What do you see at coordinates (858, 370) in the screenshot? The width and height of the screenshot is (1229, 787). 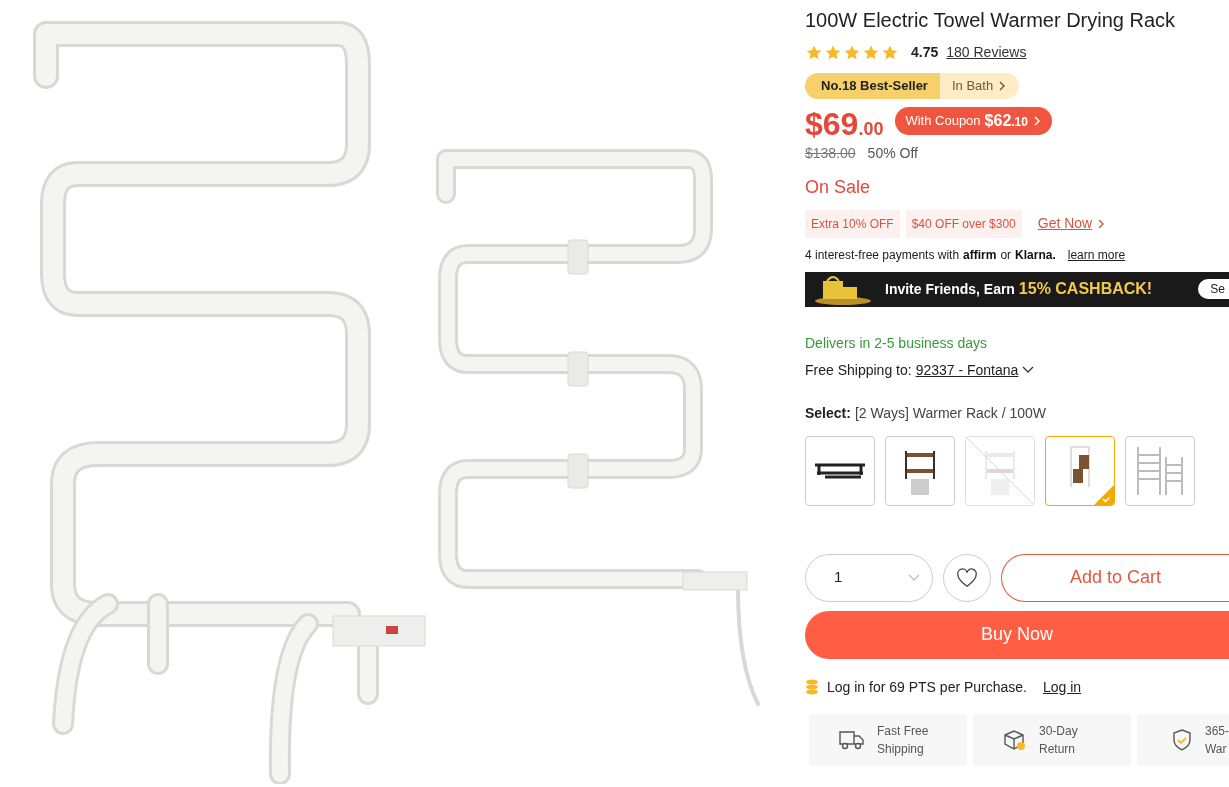 I see `shipping-label: Free Shipping to:` at bounding box center [858, 370].